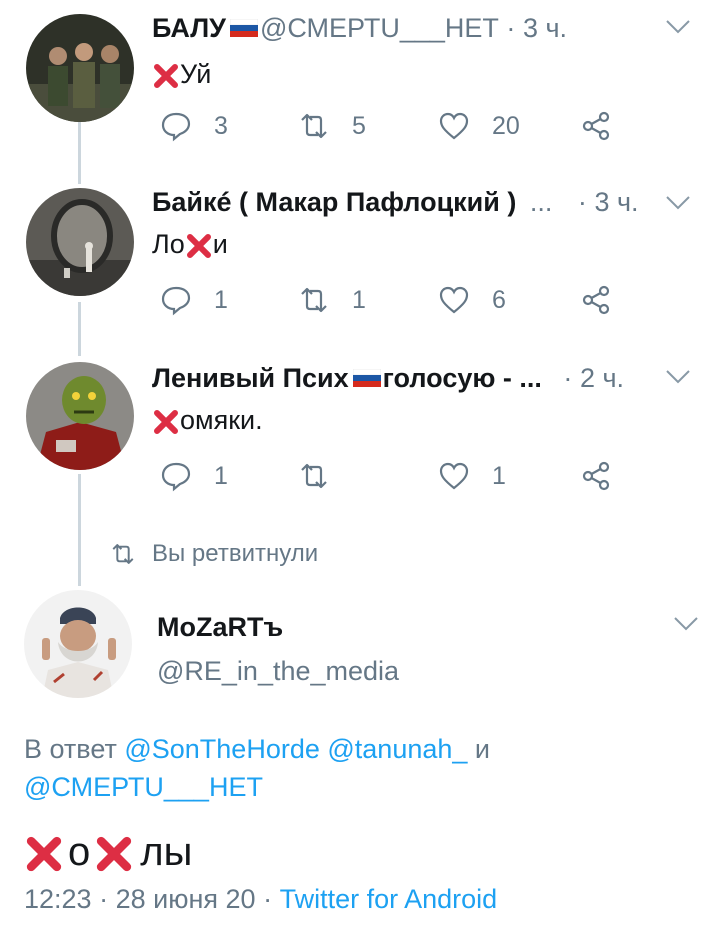 The height and width of the screenshot is (945, 720). I want to click on mention-link: @СМЕРТU___НЕТ, so click(143, 787).